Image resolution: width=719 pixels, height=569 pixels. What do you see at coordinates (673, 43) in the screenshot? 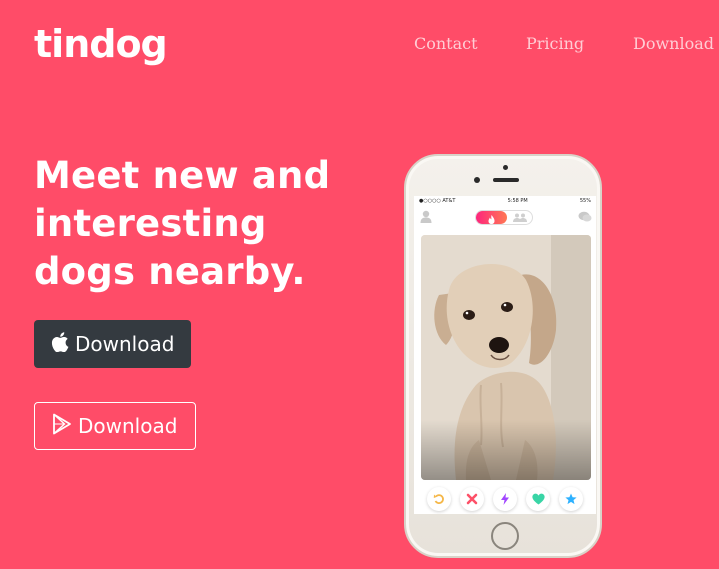
I see `nav-download: Download` at bounding box center [673, 43].